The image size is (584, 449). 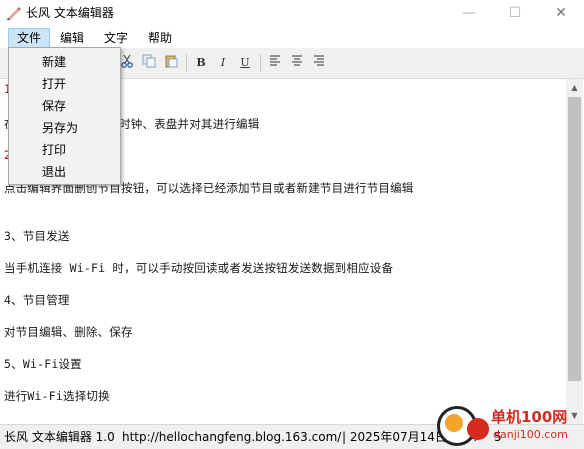 What do you see at coordinates (54, 106) in the screenshot?
I see `menu-item-save: 保存` at bounding box center [54, 106].